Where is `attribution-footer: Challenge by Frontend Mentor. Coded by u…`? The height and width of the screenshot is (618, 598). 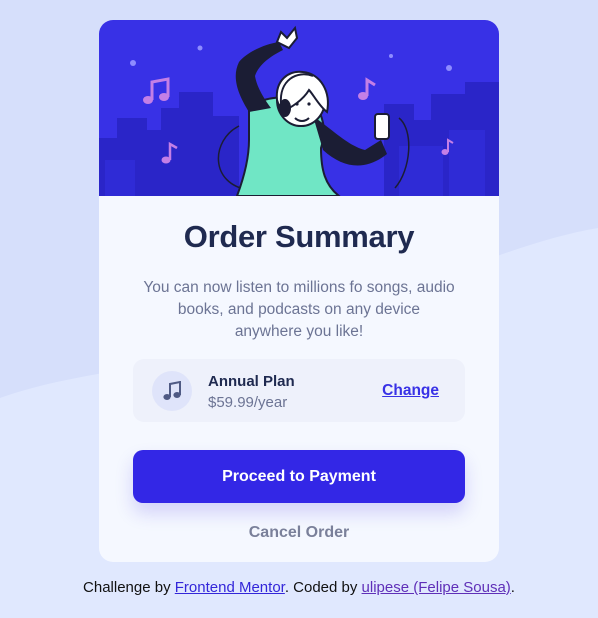 attribution-footer: Challenge by Frontend Mentor. Coded by u… is located at coordinates (299, 587).